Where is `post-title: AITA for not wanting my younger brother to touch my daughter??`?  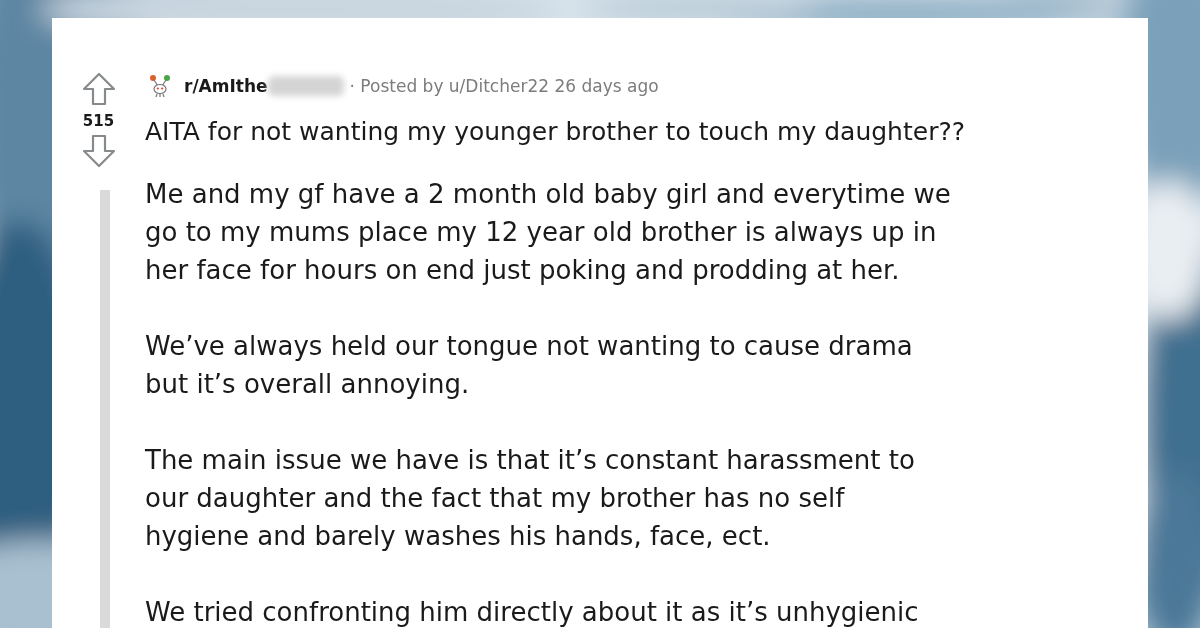 post-title: AITA for not wanting my younger brother to touch my daughter?? is located at coordinates (646, 132).